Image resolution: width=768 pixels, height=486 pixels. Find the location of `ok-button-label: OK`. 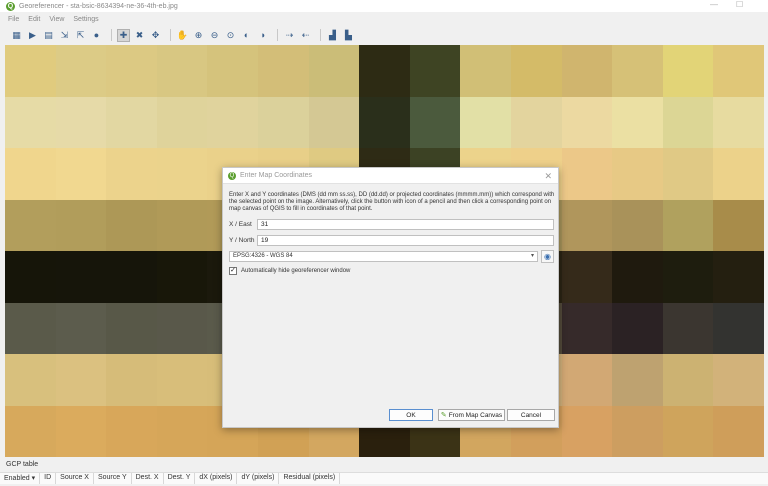

ok-button-label: OK is located at coordinates (411, 415).